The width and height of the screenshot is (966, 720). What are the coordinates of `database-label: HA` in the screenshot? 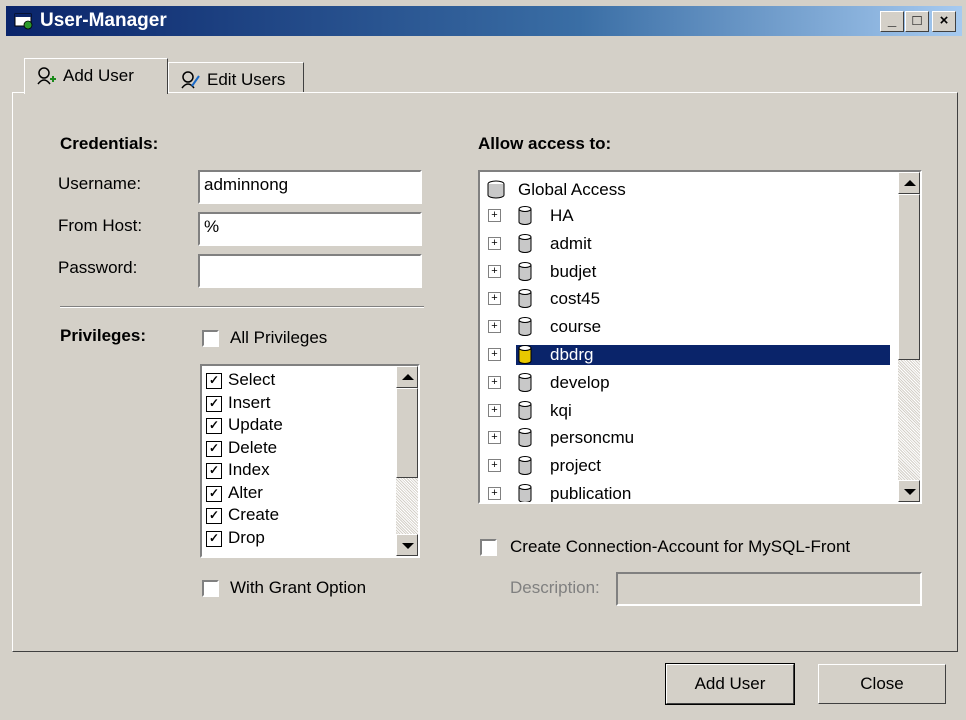 It's located at (562, 215).